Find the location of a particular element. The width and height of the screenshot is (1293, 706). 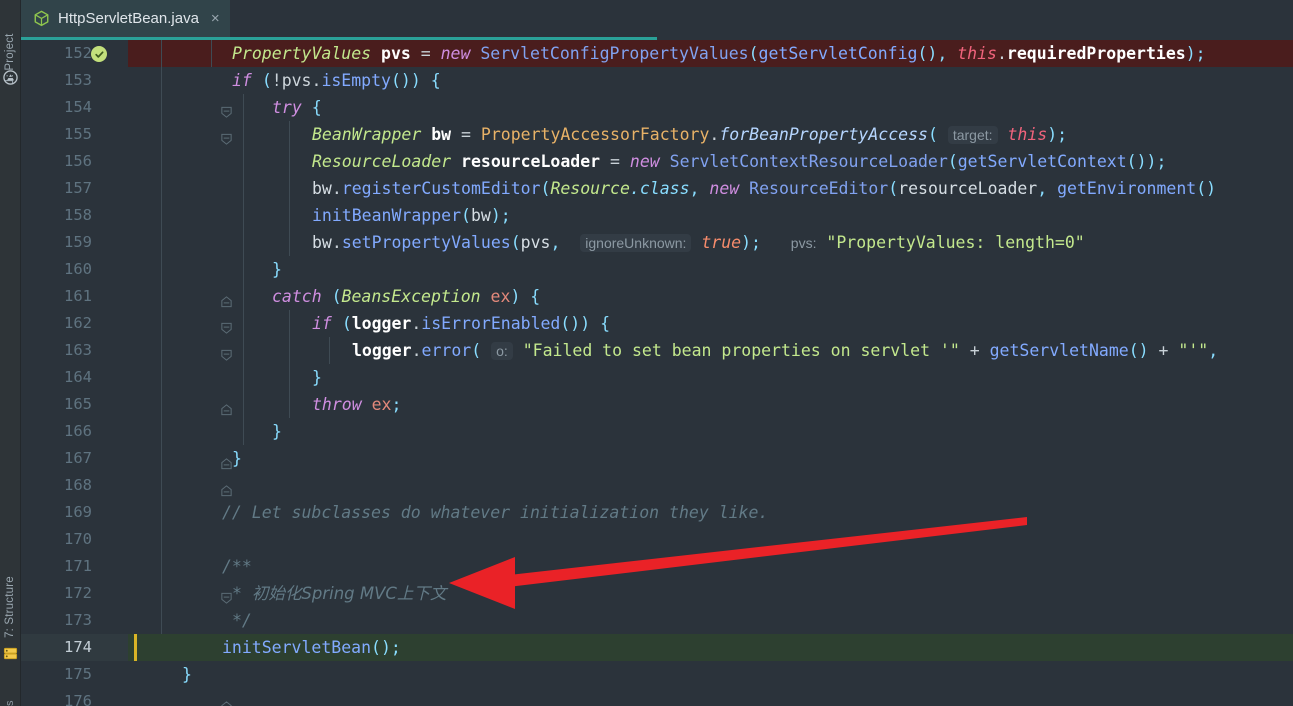

verified-check-icon is located at coordinates (99, 54).